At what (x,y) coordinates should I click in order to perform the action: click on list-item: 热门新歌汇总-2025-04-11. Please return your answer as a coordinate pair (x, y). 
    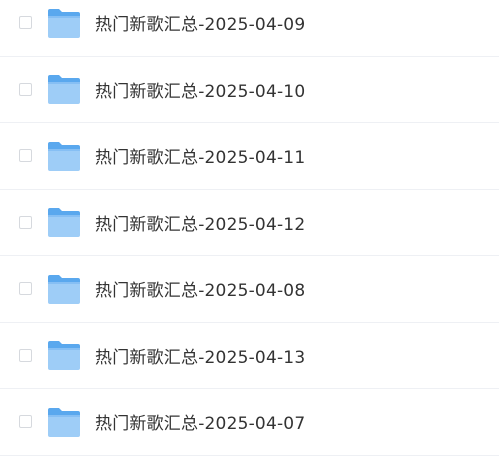
    Looking at the image, I should click on (249, 156).